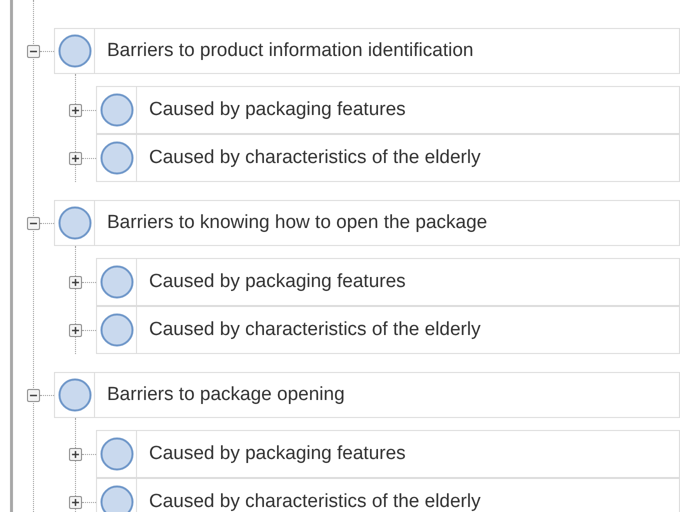  I want to click on tree-node: Barriers to package opening, so click(367, 395).